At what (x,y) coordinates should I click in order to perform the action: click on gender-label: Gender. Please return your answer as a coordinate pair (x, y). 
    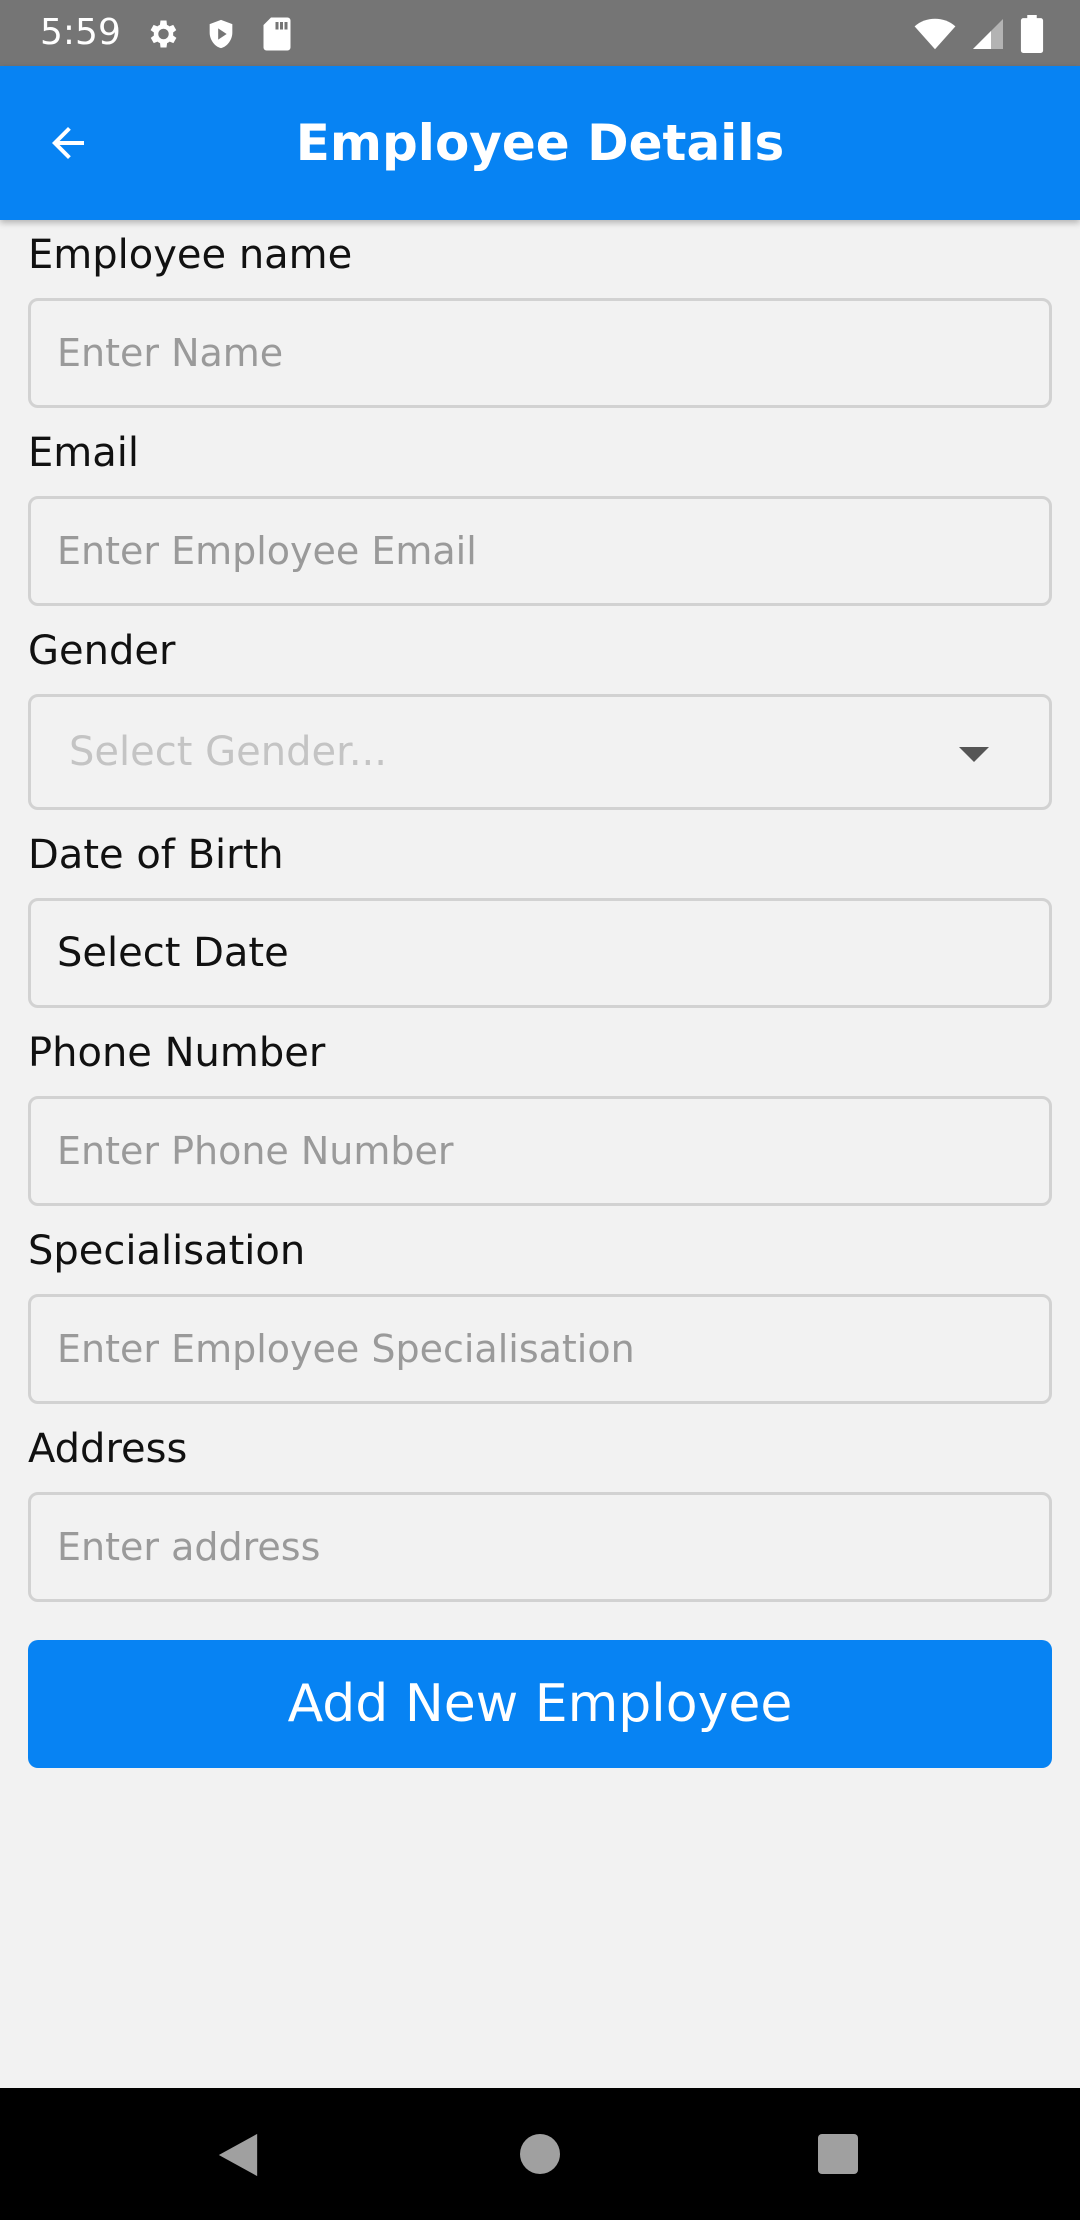
    Looking at the image, I should click on (102, 651).